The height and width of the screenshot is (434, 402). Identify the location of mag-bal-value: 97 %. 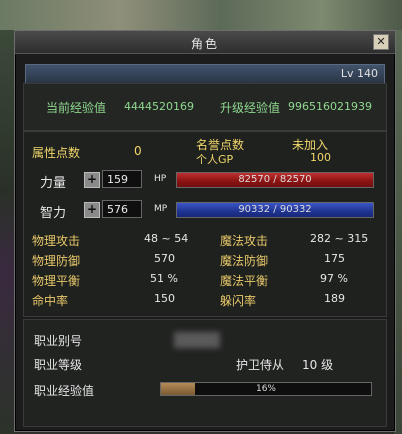
(334, 278).